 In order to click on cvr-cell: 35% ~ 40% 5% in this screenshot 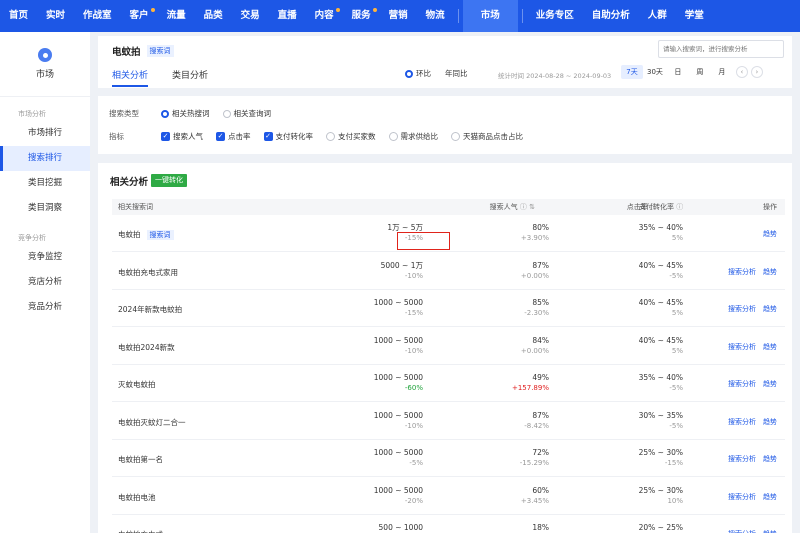, I will do `click(660, 232)`.